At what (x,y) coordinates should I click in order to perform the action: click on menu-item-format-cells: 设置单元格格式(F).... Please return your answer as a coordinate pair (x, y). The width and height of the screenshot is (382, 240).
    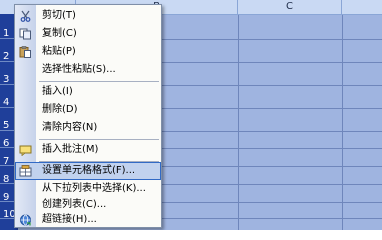
    Looking at the image, I should click on (88, 171).